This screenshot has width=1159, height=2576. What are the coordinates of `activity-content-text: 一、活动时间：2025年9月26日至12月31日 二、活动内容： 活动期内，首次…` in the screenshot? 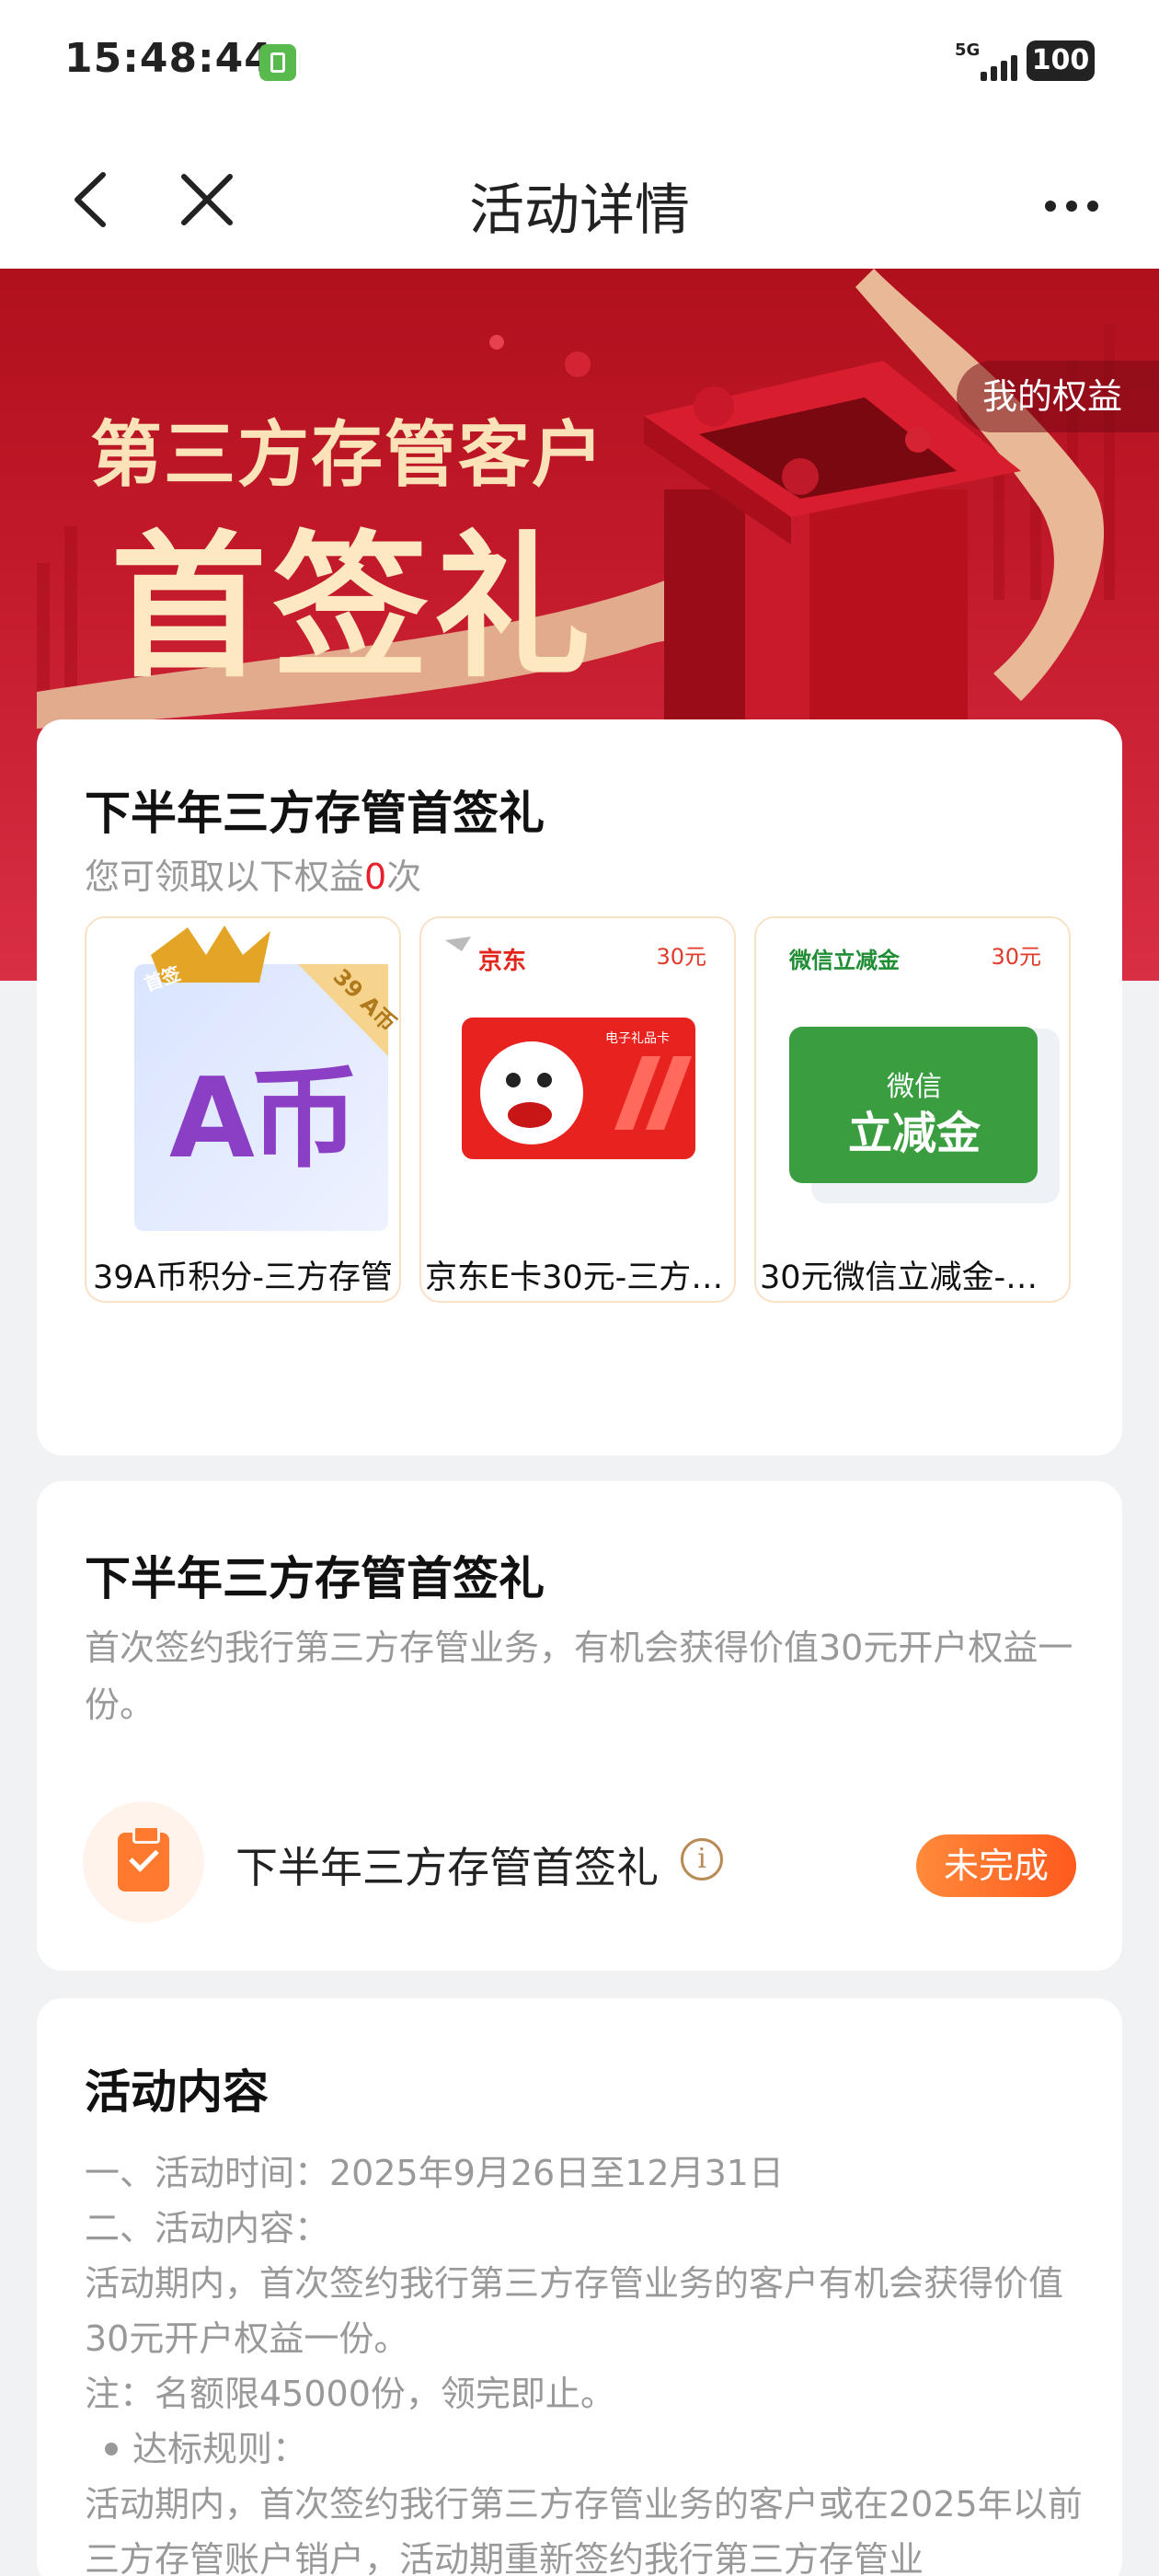 It's located at (586, 2360).